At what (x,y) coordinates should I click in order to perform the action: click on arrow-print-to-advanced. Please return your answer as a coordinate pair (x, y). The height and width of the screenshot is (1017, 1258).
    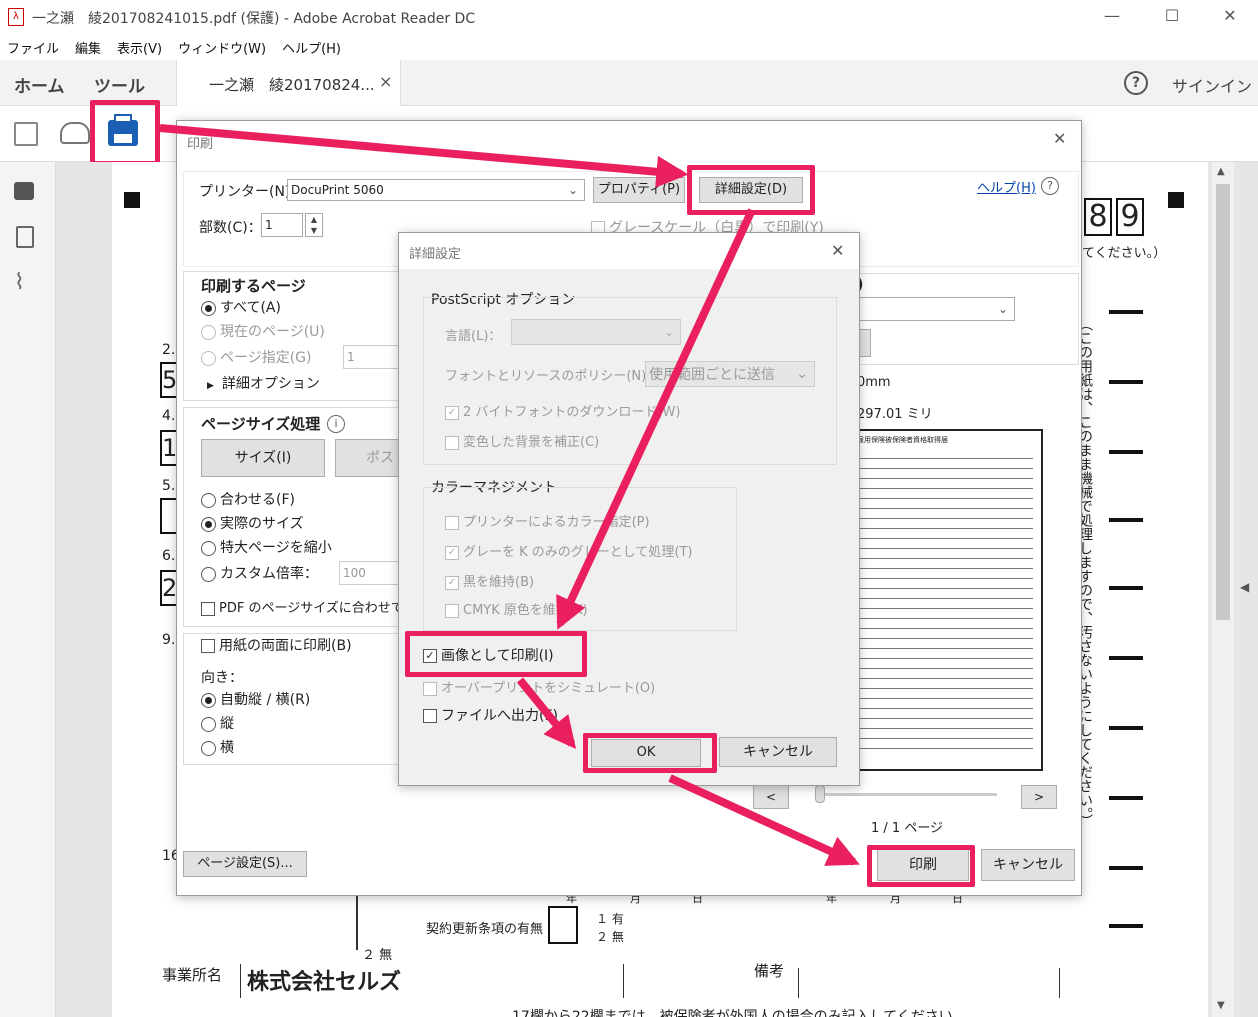
    Looking at the image, I should click on (424, 156).